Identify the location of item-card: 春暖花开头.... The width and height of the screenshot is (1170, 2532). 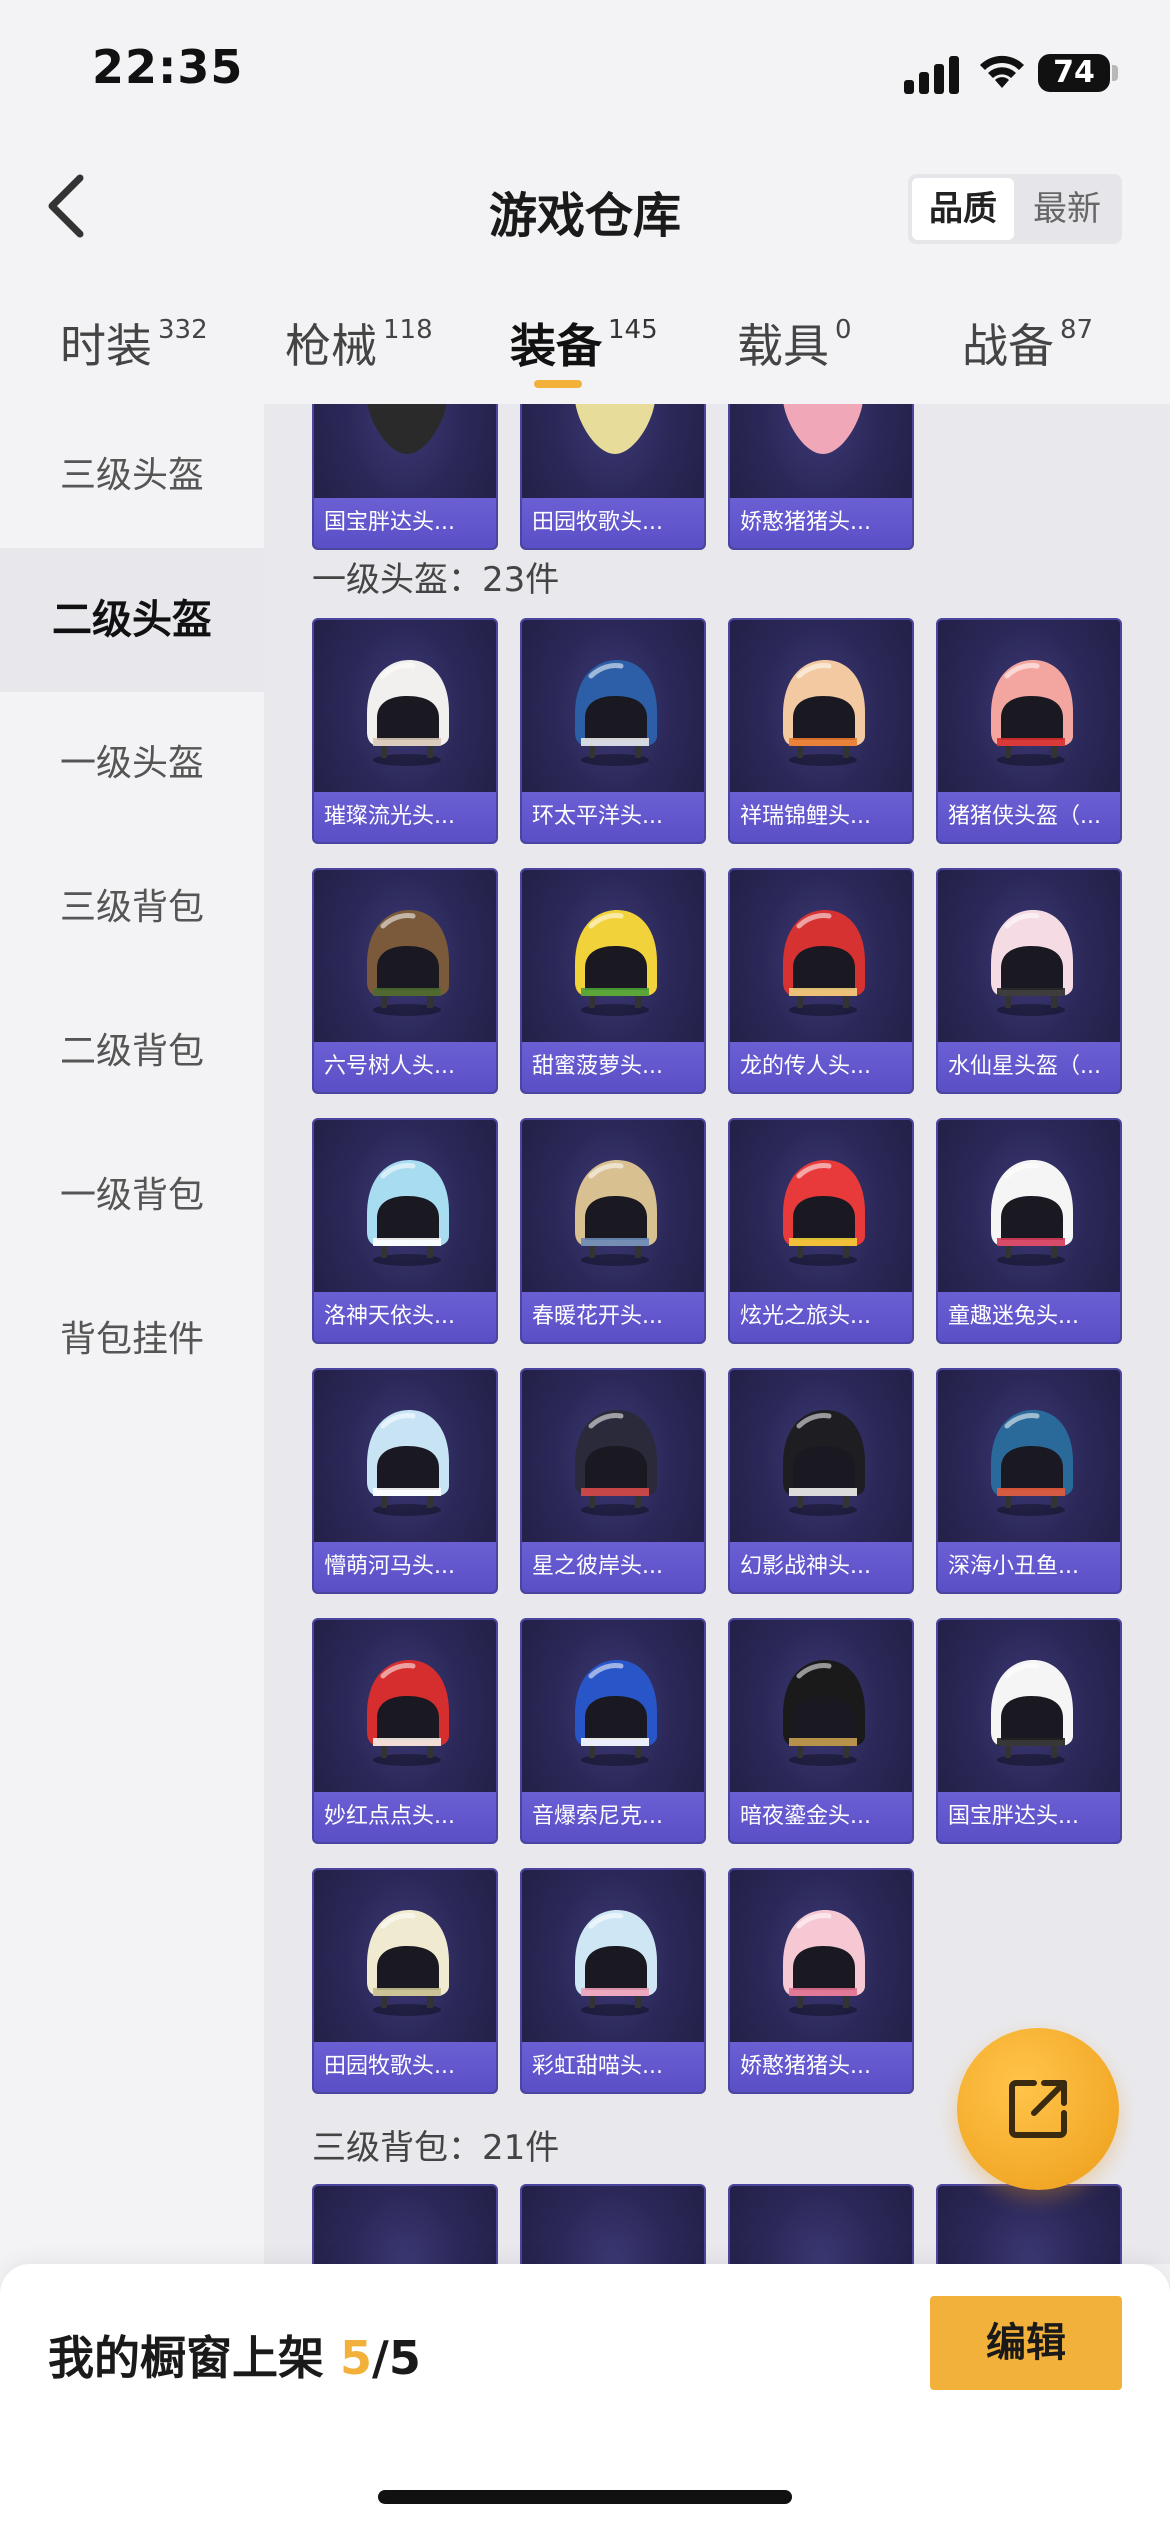
(613, 1231).